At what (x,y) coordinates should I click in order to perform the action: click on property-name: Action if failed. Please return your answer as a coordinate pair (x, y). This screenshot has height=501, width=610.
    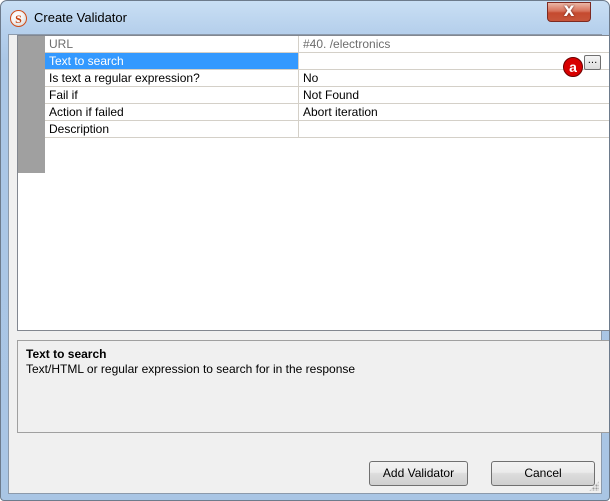
    Looking at the image, I should click on (172, 112).